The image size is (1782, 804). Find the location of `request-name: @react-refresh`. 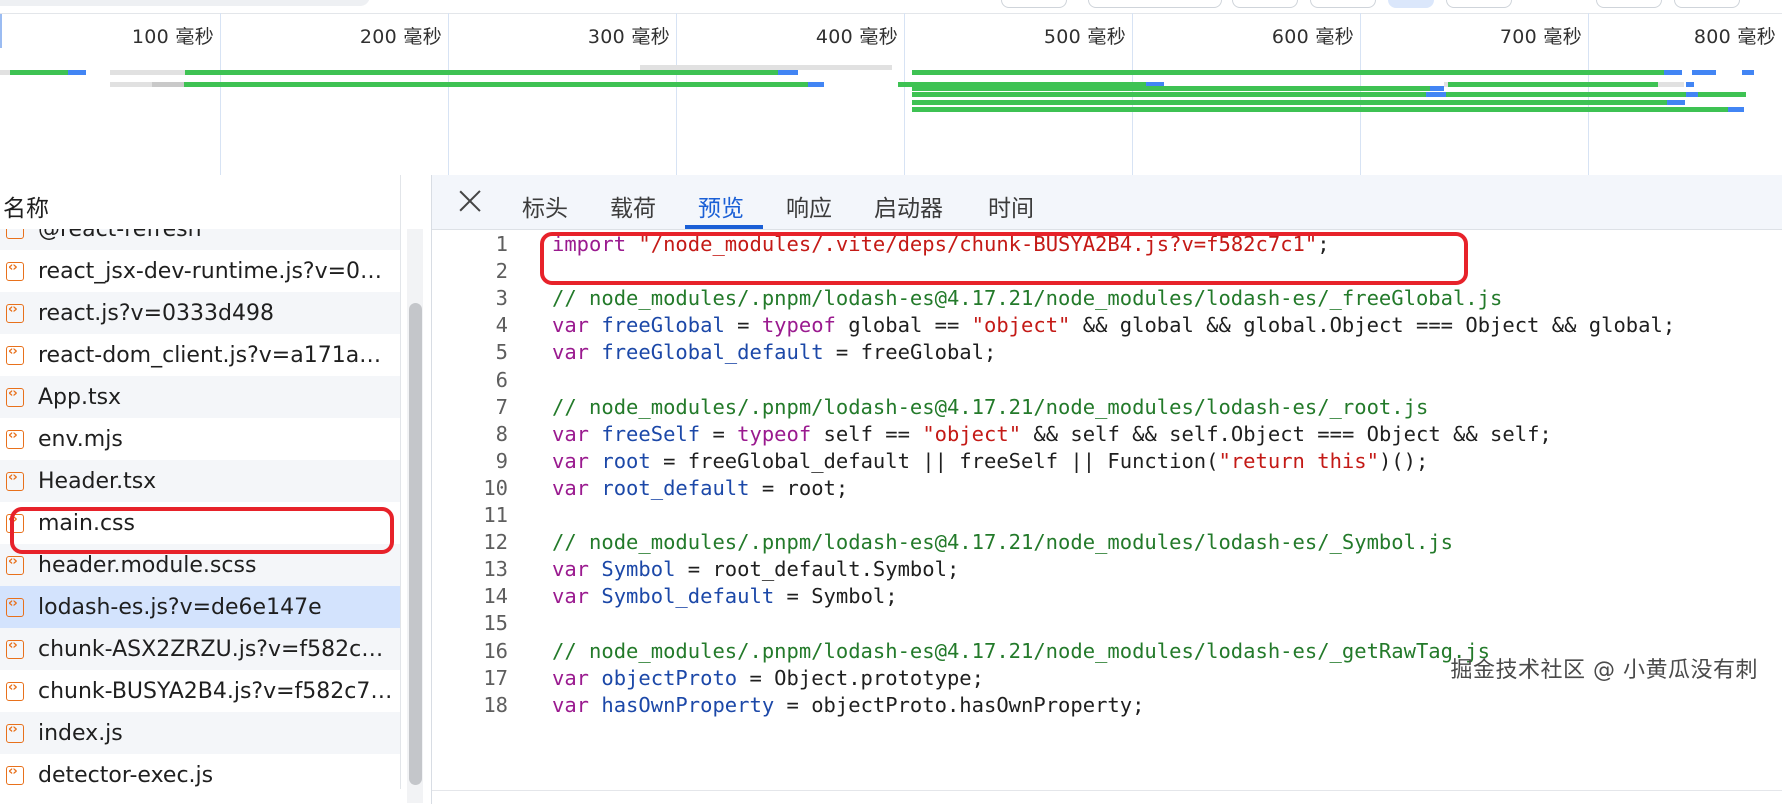

request-name: @react-refresh is located at coordinates (120, 235).